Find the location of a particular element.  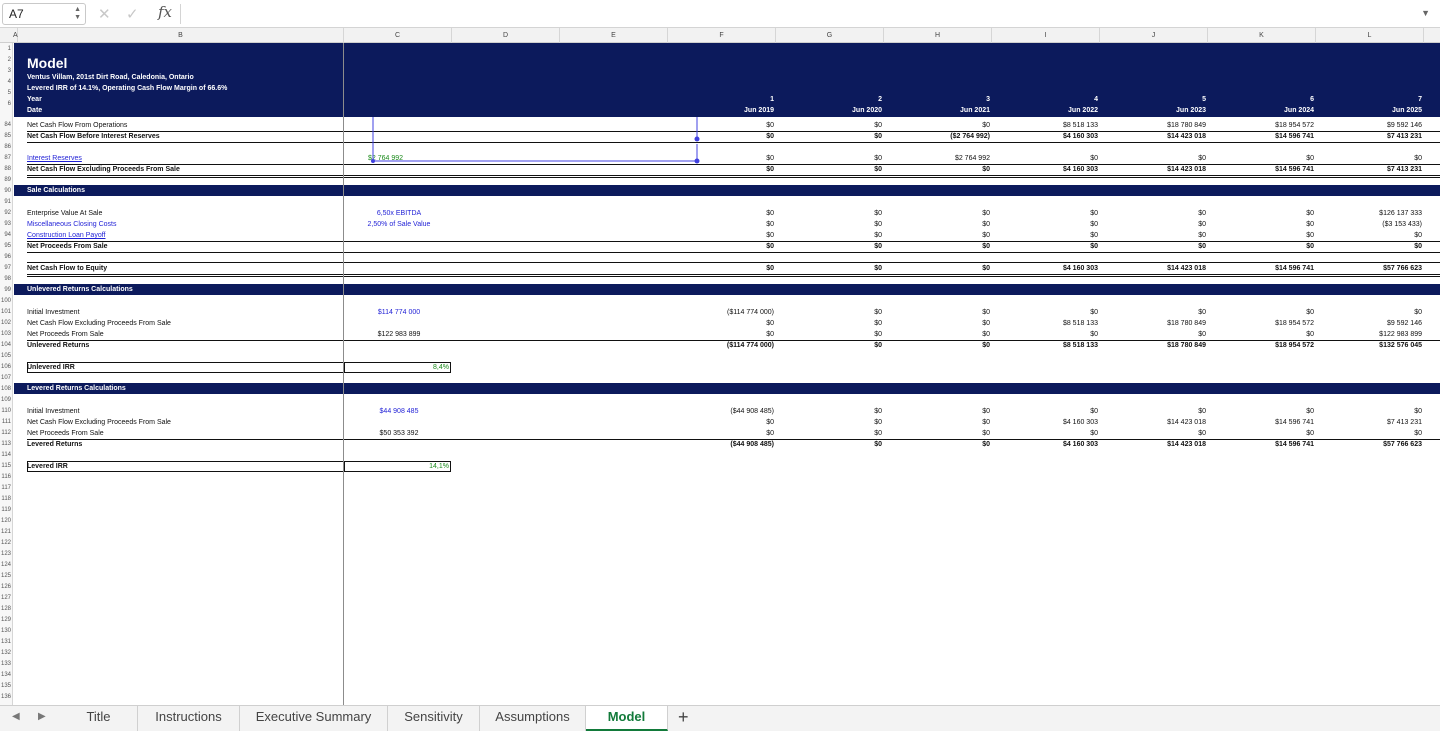

sheet-tab-title: Title is located at coordinates (99, 718).